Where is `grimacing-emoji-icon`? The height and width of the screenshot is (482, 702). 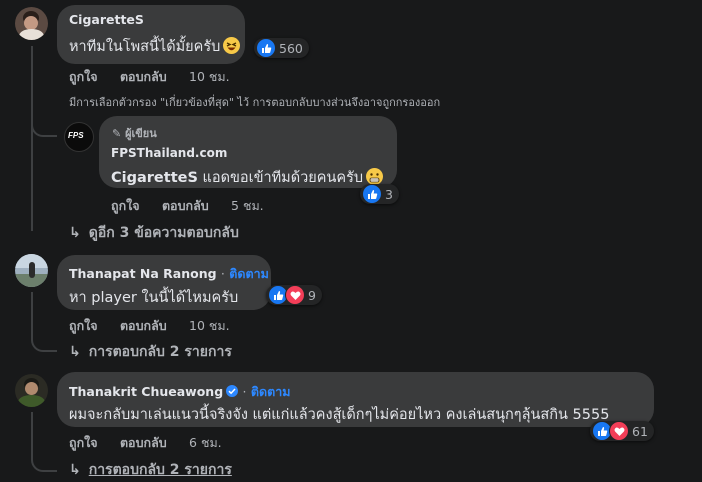 grimacing-emoji-icon is located at coordinates (375, 176).